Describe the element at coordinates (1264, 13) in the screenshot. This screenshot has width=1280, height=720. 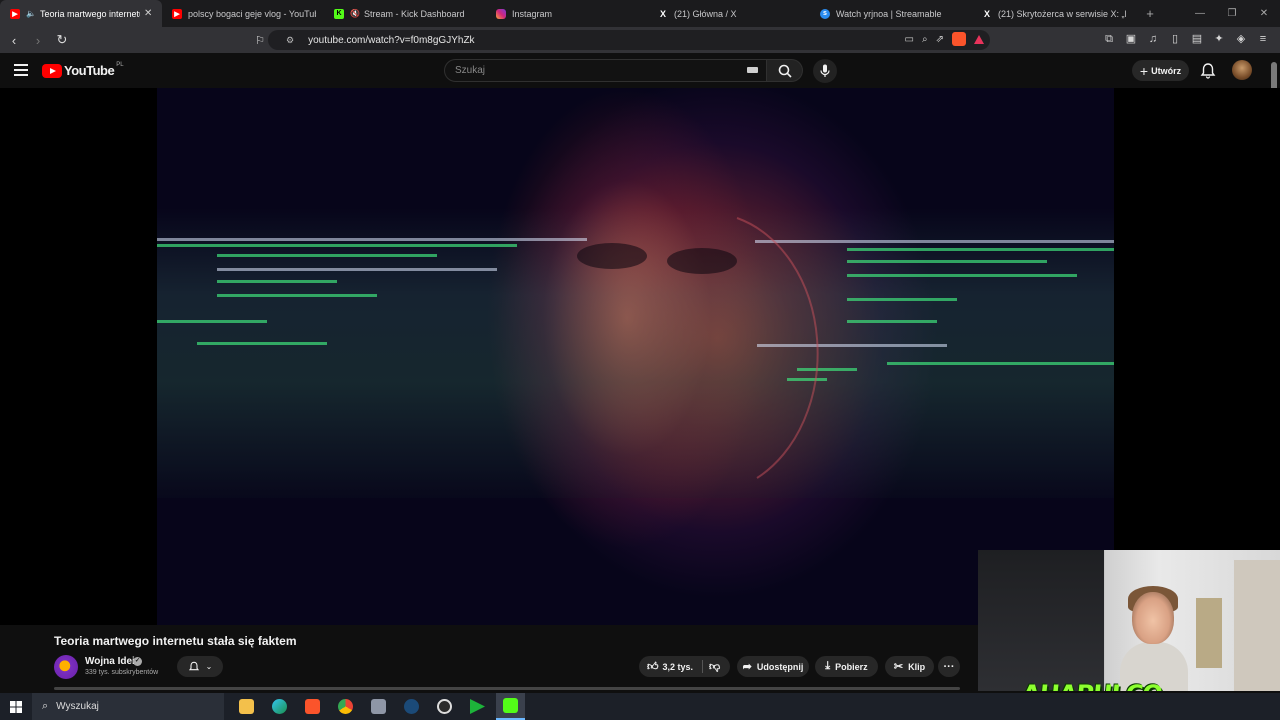
I see `close-window-icon: ✕` at that location.